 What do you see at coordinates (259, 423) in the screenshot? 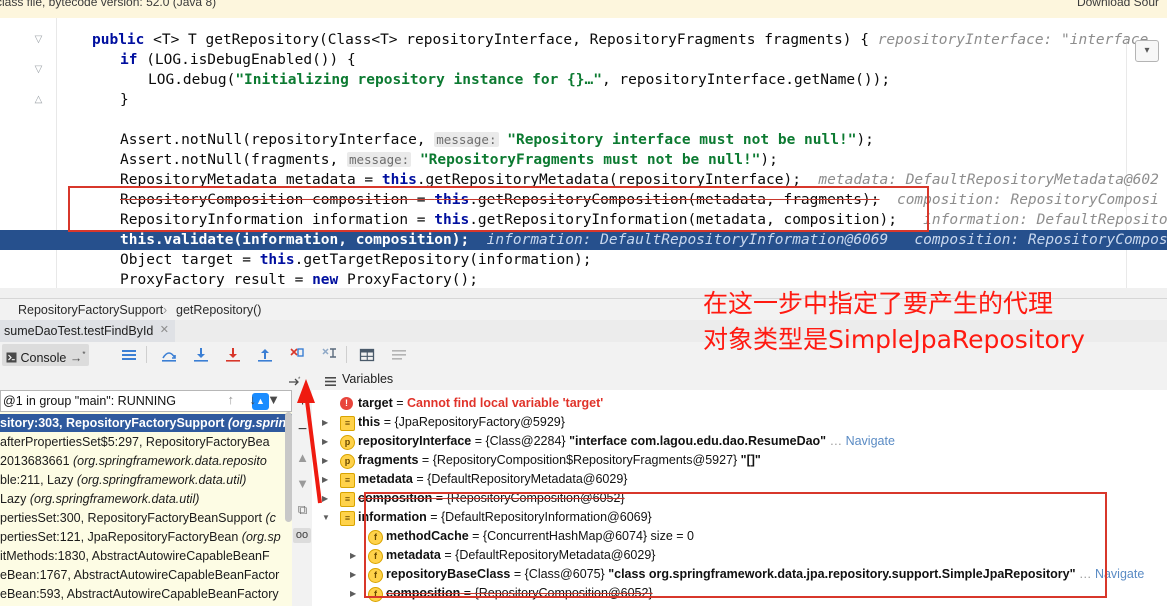
I see `frame-package: (org.spring` at bounding box center [259, 423].